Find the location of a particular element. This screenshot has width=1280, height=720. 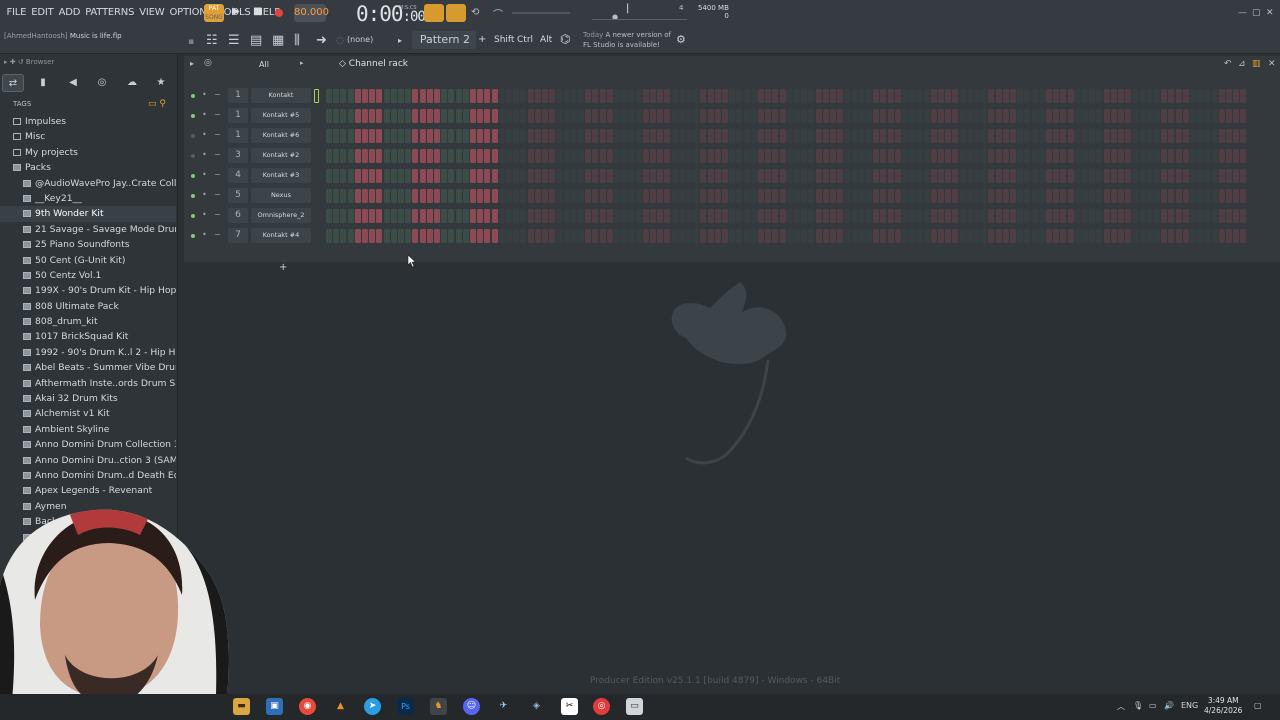

channel-name-button: Kontakt #4 is located at coordinates (281, 235).